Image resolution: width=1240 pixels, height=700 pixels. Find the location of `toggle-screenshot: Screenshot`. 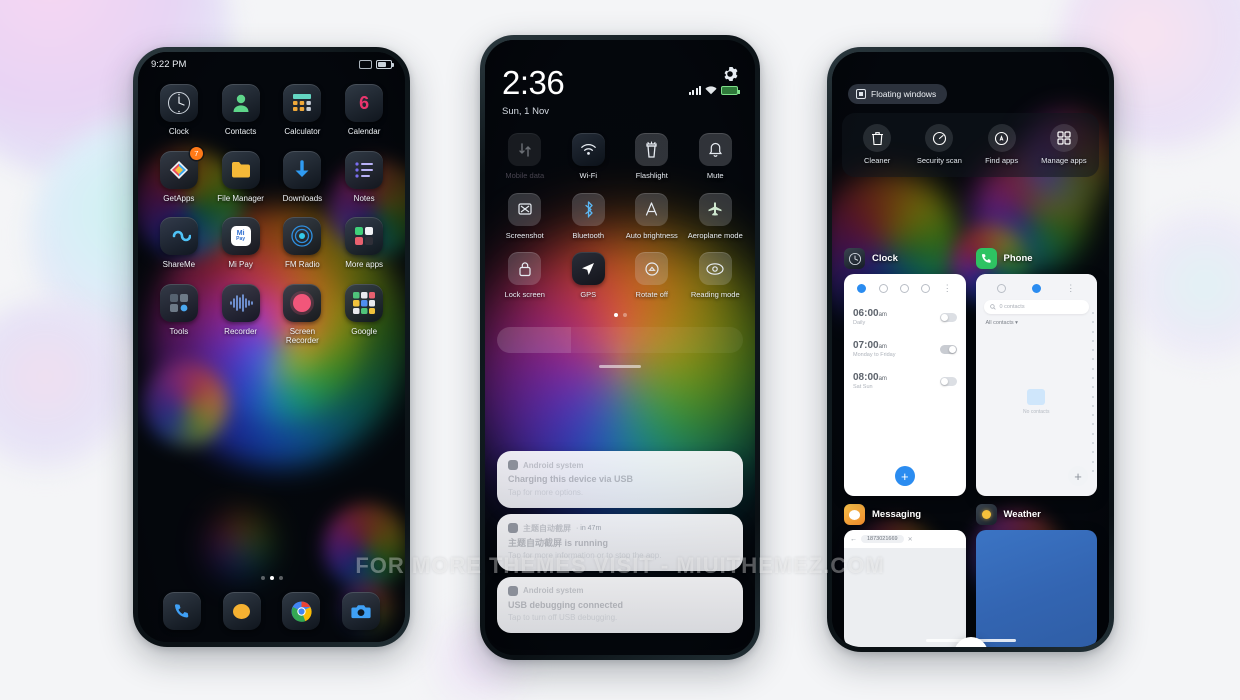

toggle-screenshot: Screenshot is located at coordinates (525, 216).